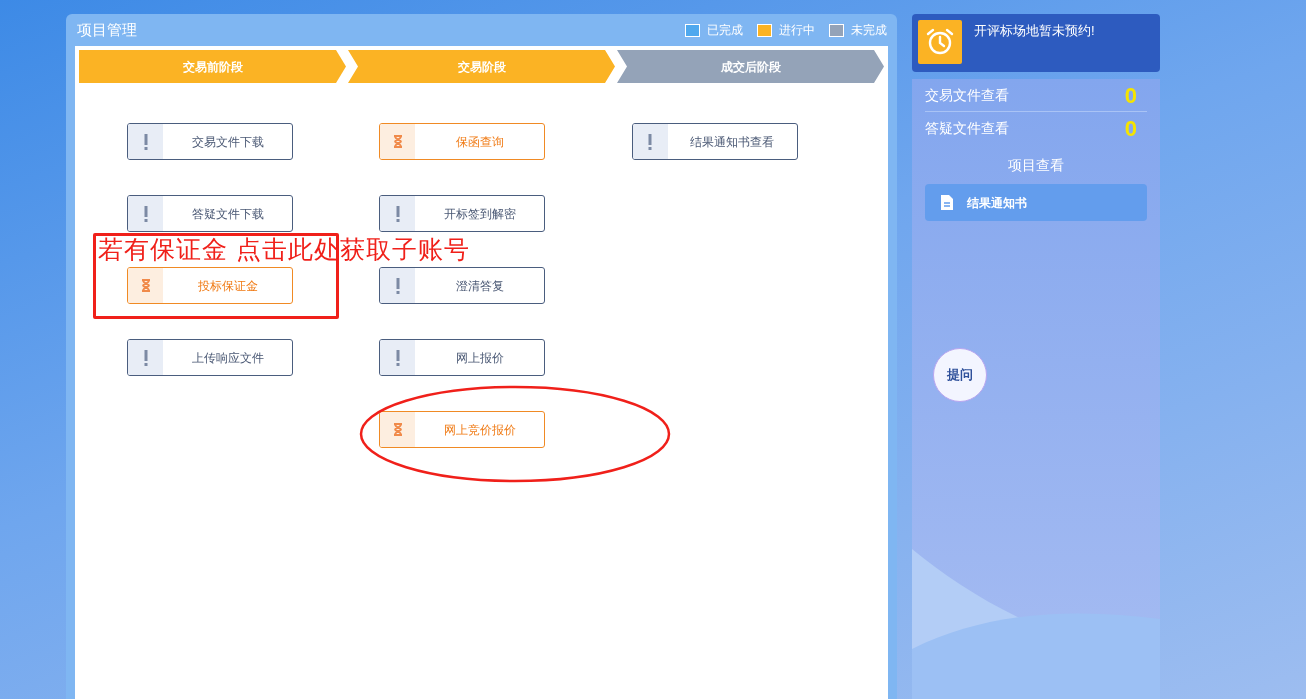 The width and height of the screenshot is (1306, 699). I want to click on section-title: 项目查看, so click(1036, 165).